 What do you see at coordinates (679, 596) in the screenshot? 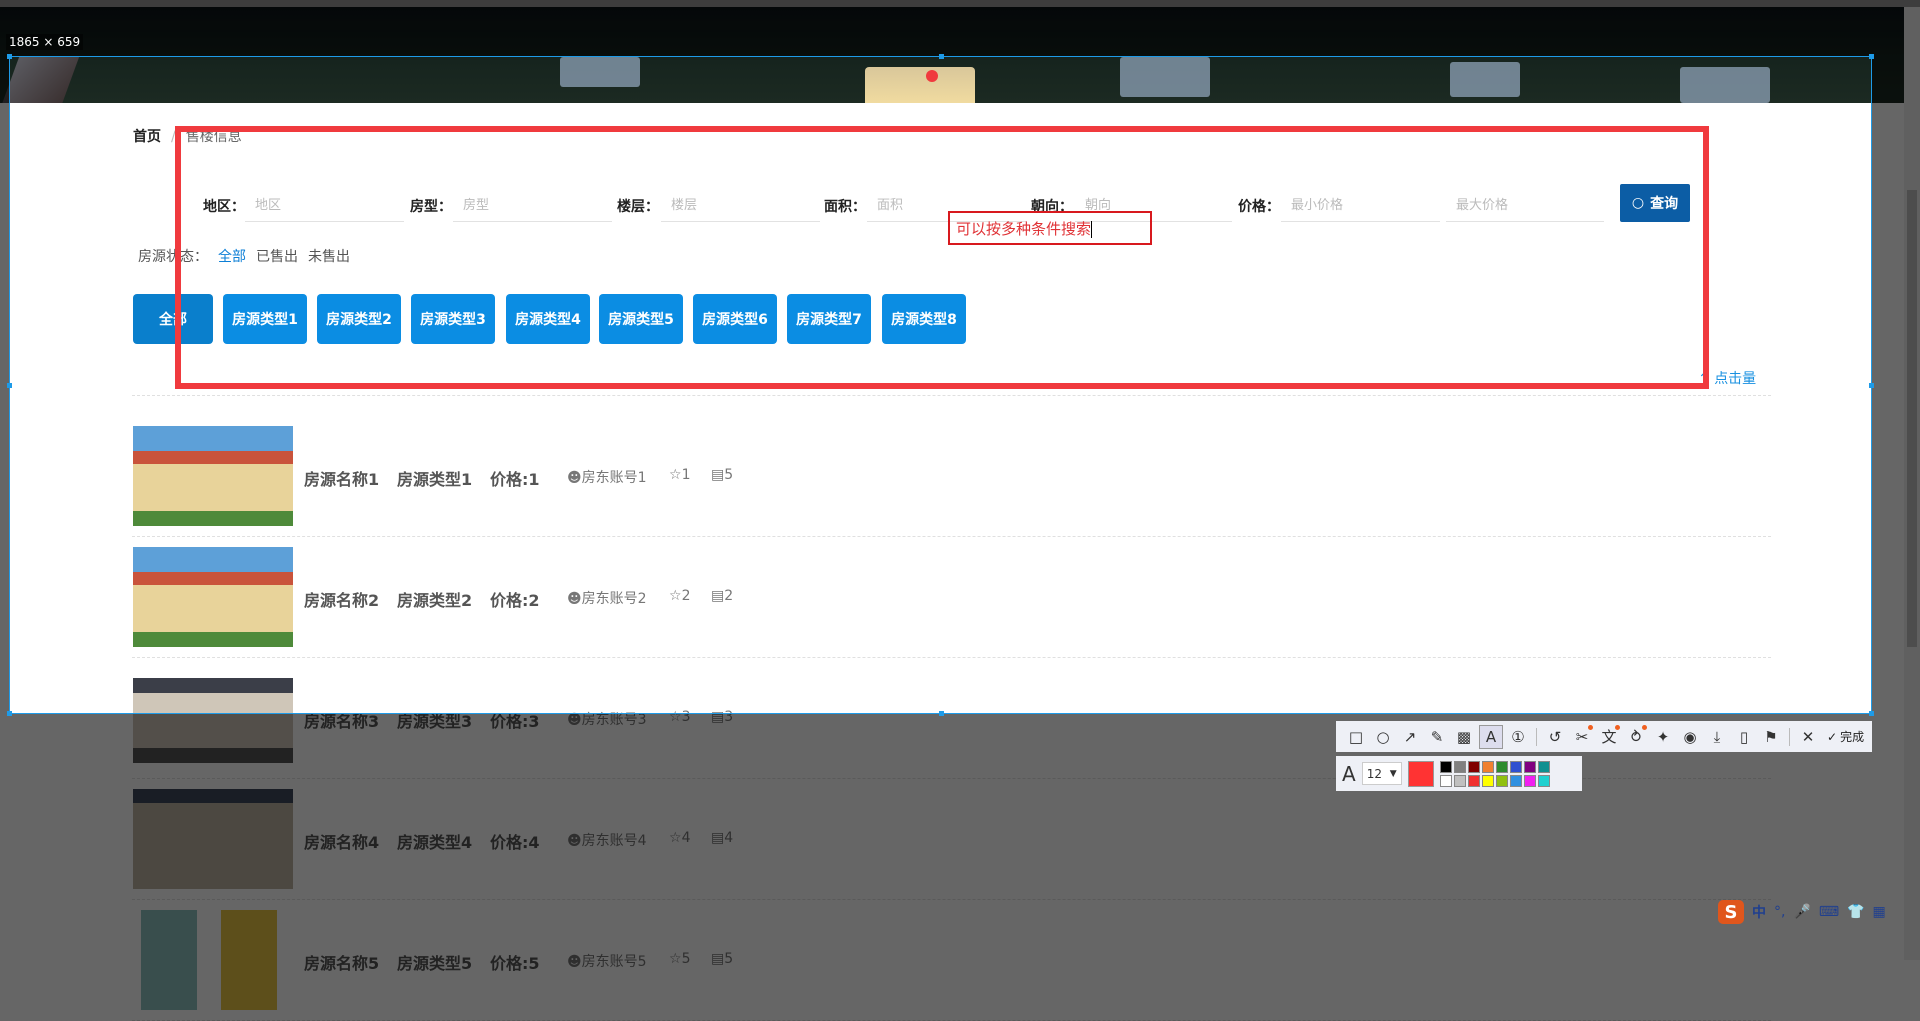
I see `listing-stars: ☆2` at bounding box center [679, 596].